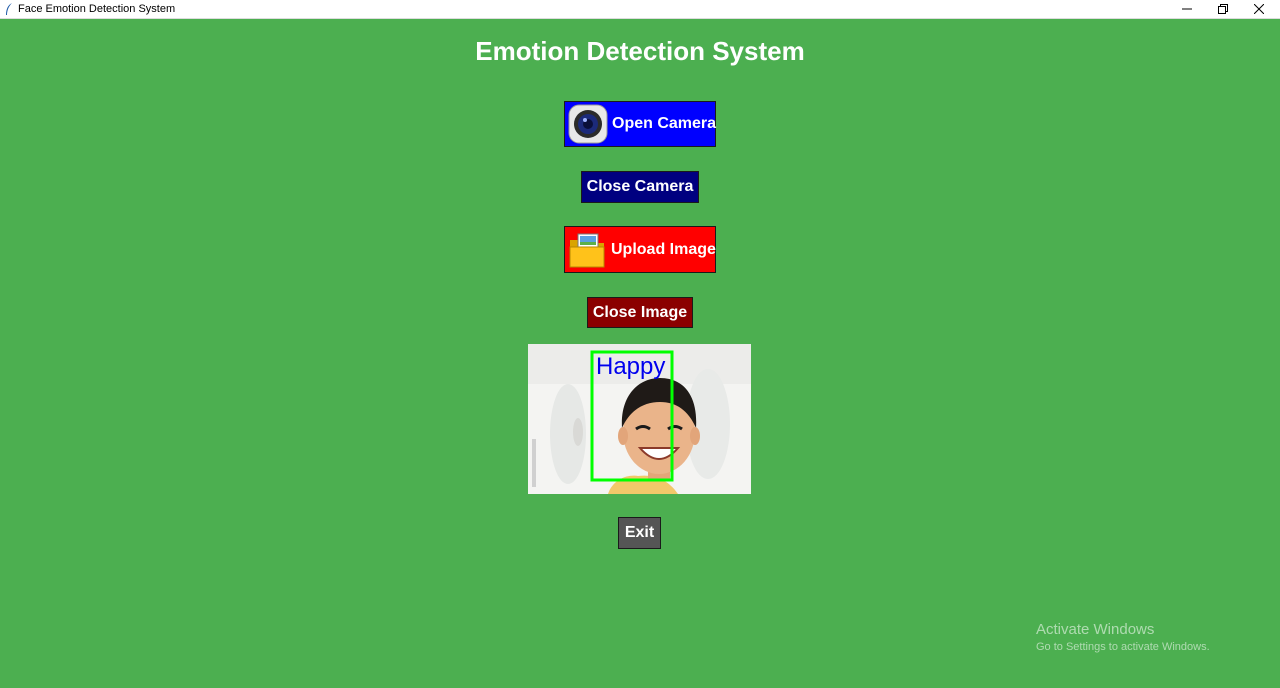 This screenshot has height=688, width=1280. Describe the element at coordinates (639, 419) in the screenshot. I see `image-preview: Happy` at that location.